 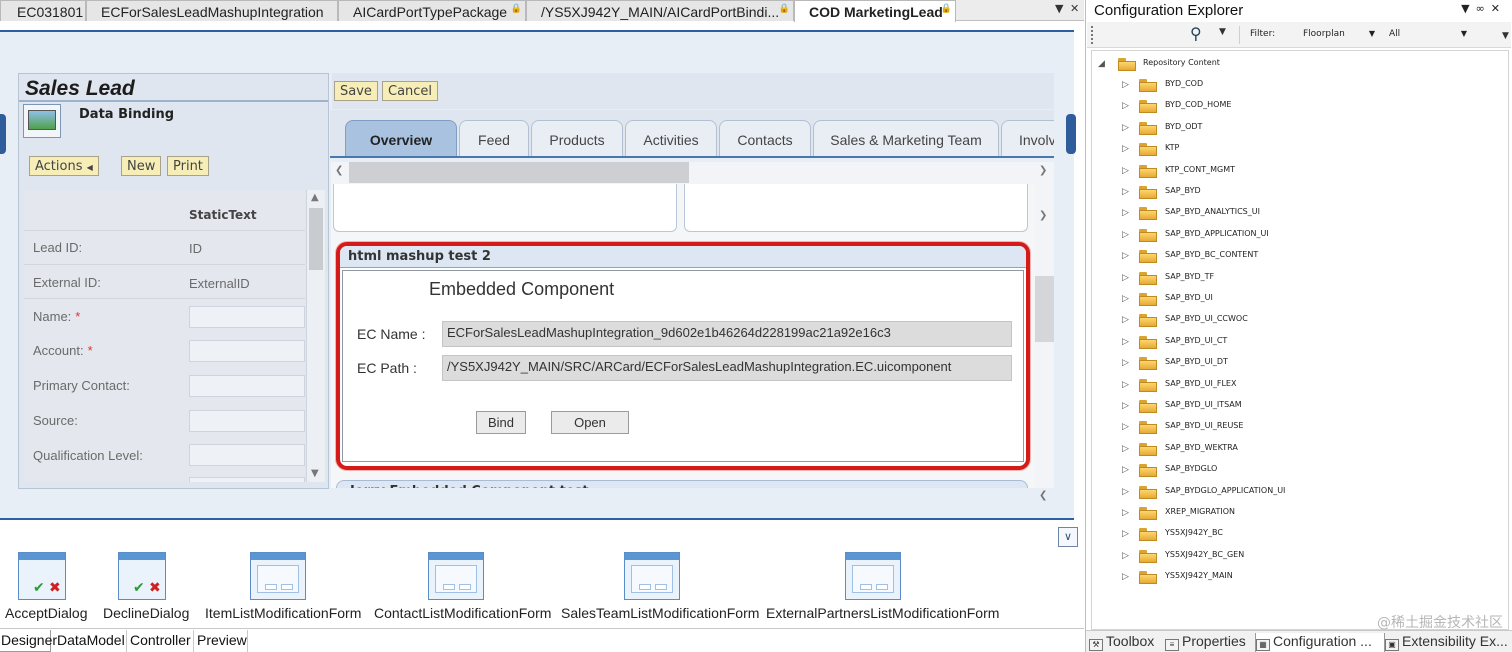 I want to click on tab-horizontal-scrollbar: ❮ ❯, so click(x=692, y=173).